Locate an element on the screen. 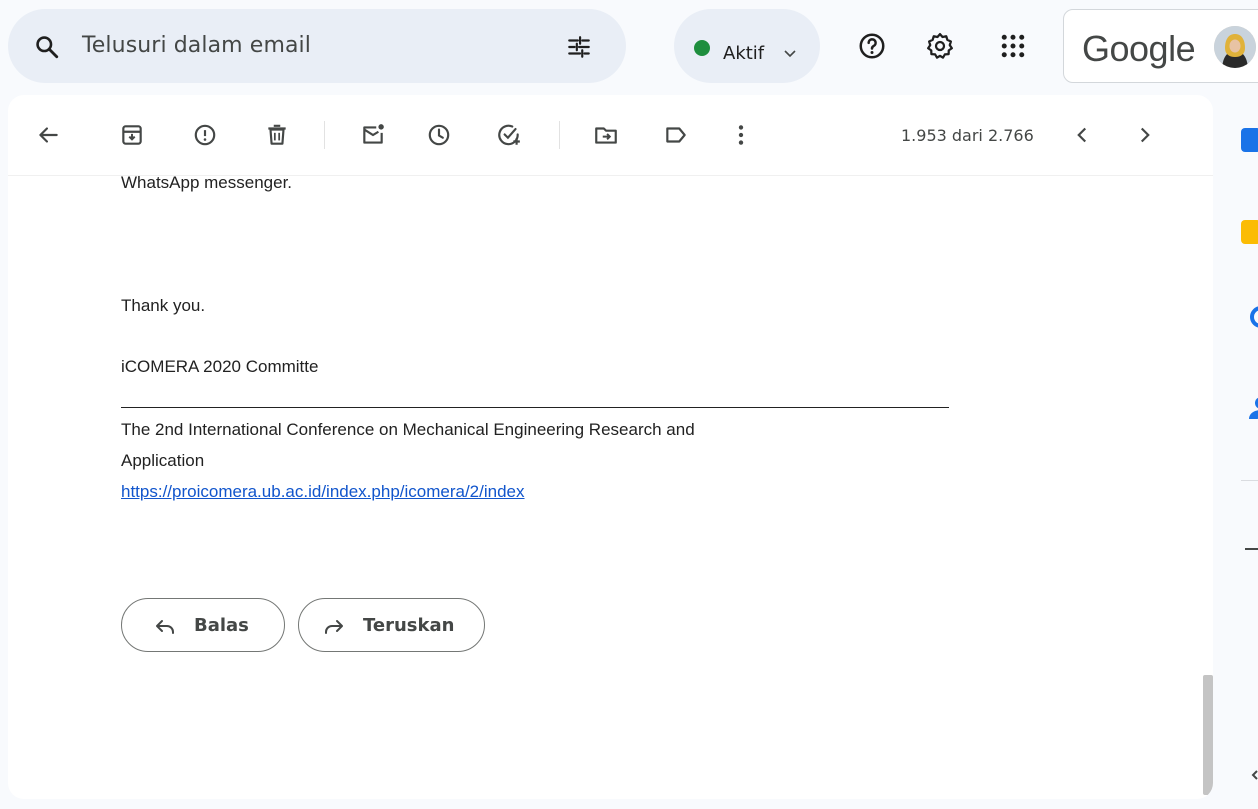 The height and width of the screenshot is (809, 1258). archive-icon is located at coordinates (132, 135).